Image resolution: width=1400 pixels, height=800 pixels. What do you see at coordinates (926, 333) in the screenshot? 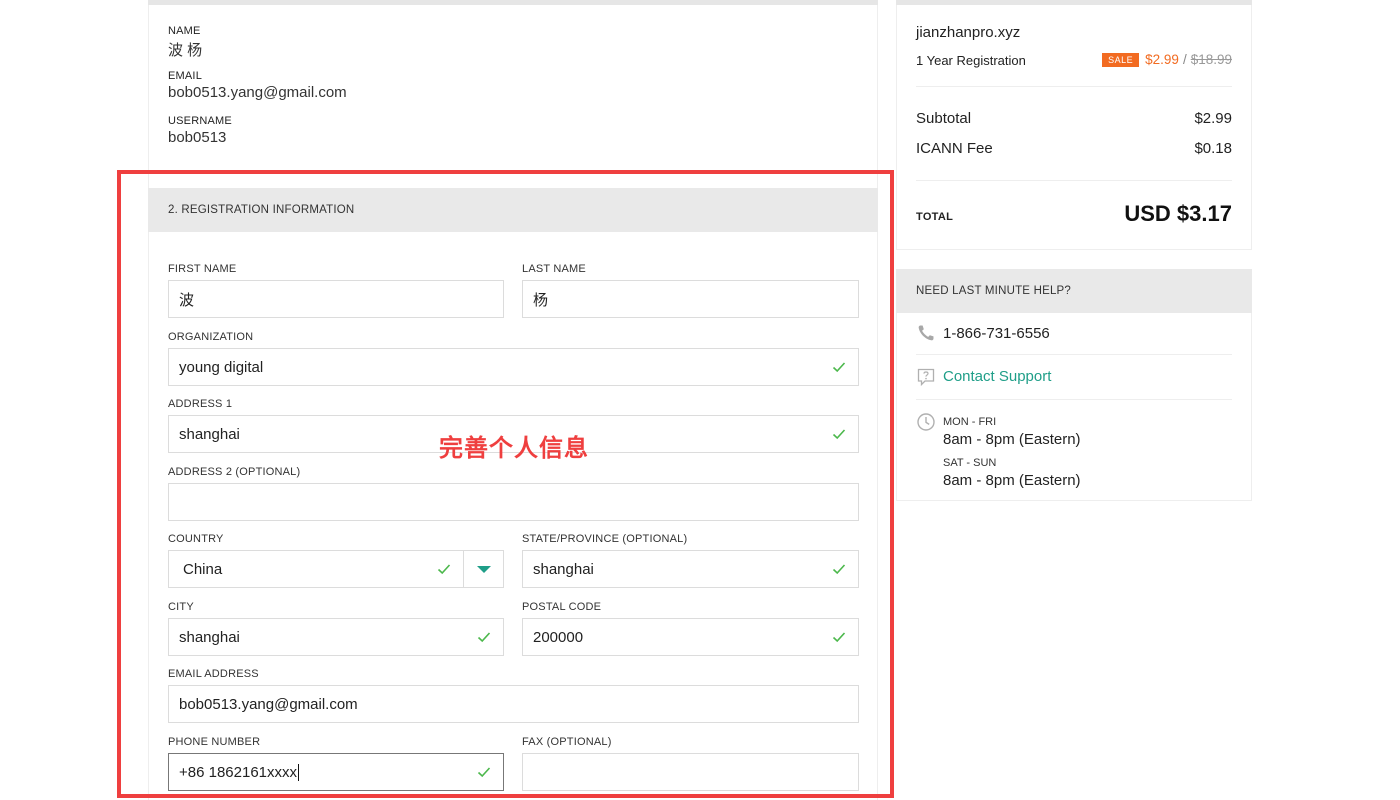
I see `phone-icon` at bounding box center [926, 333].